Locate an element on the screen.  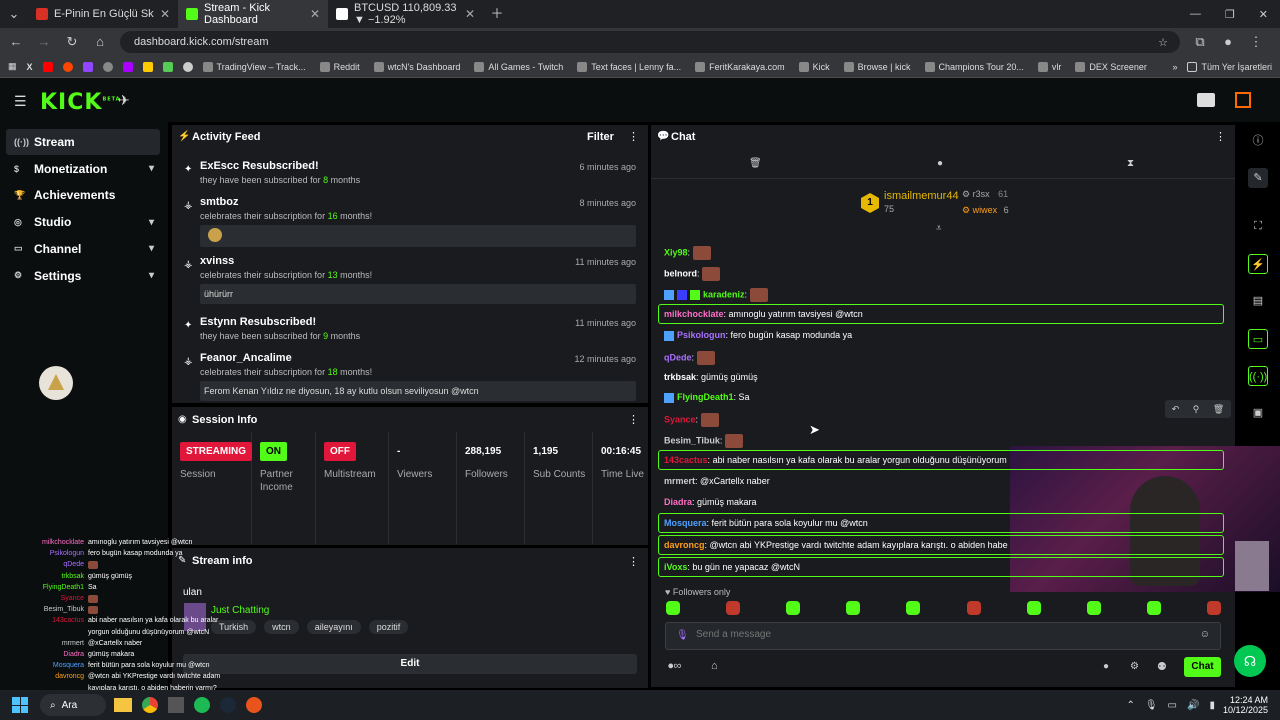
chat-username: Mosquera is located at coordinates (685, 523).